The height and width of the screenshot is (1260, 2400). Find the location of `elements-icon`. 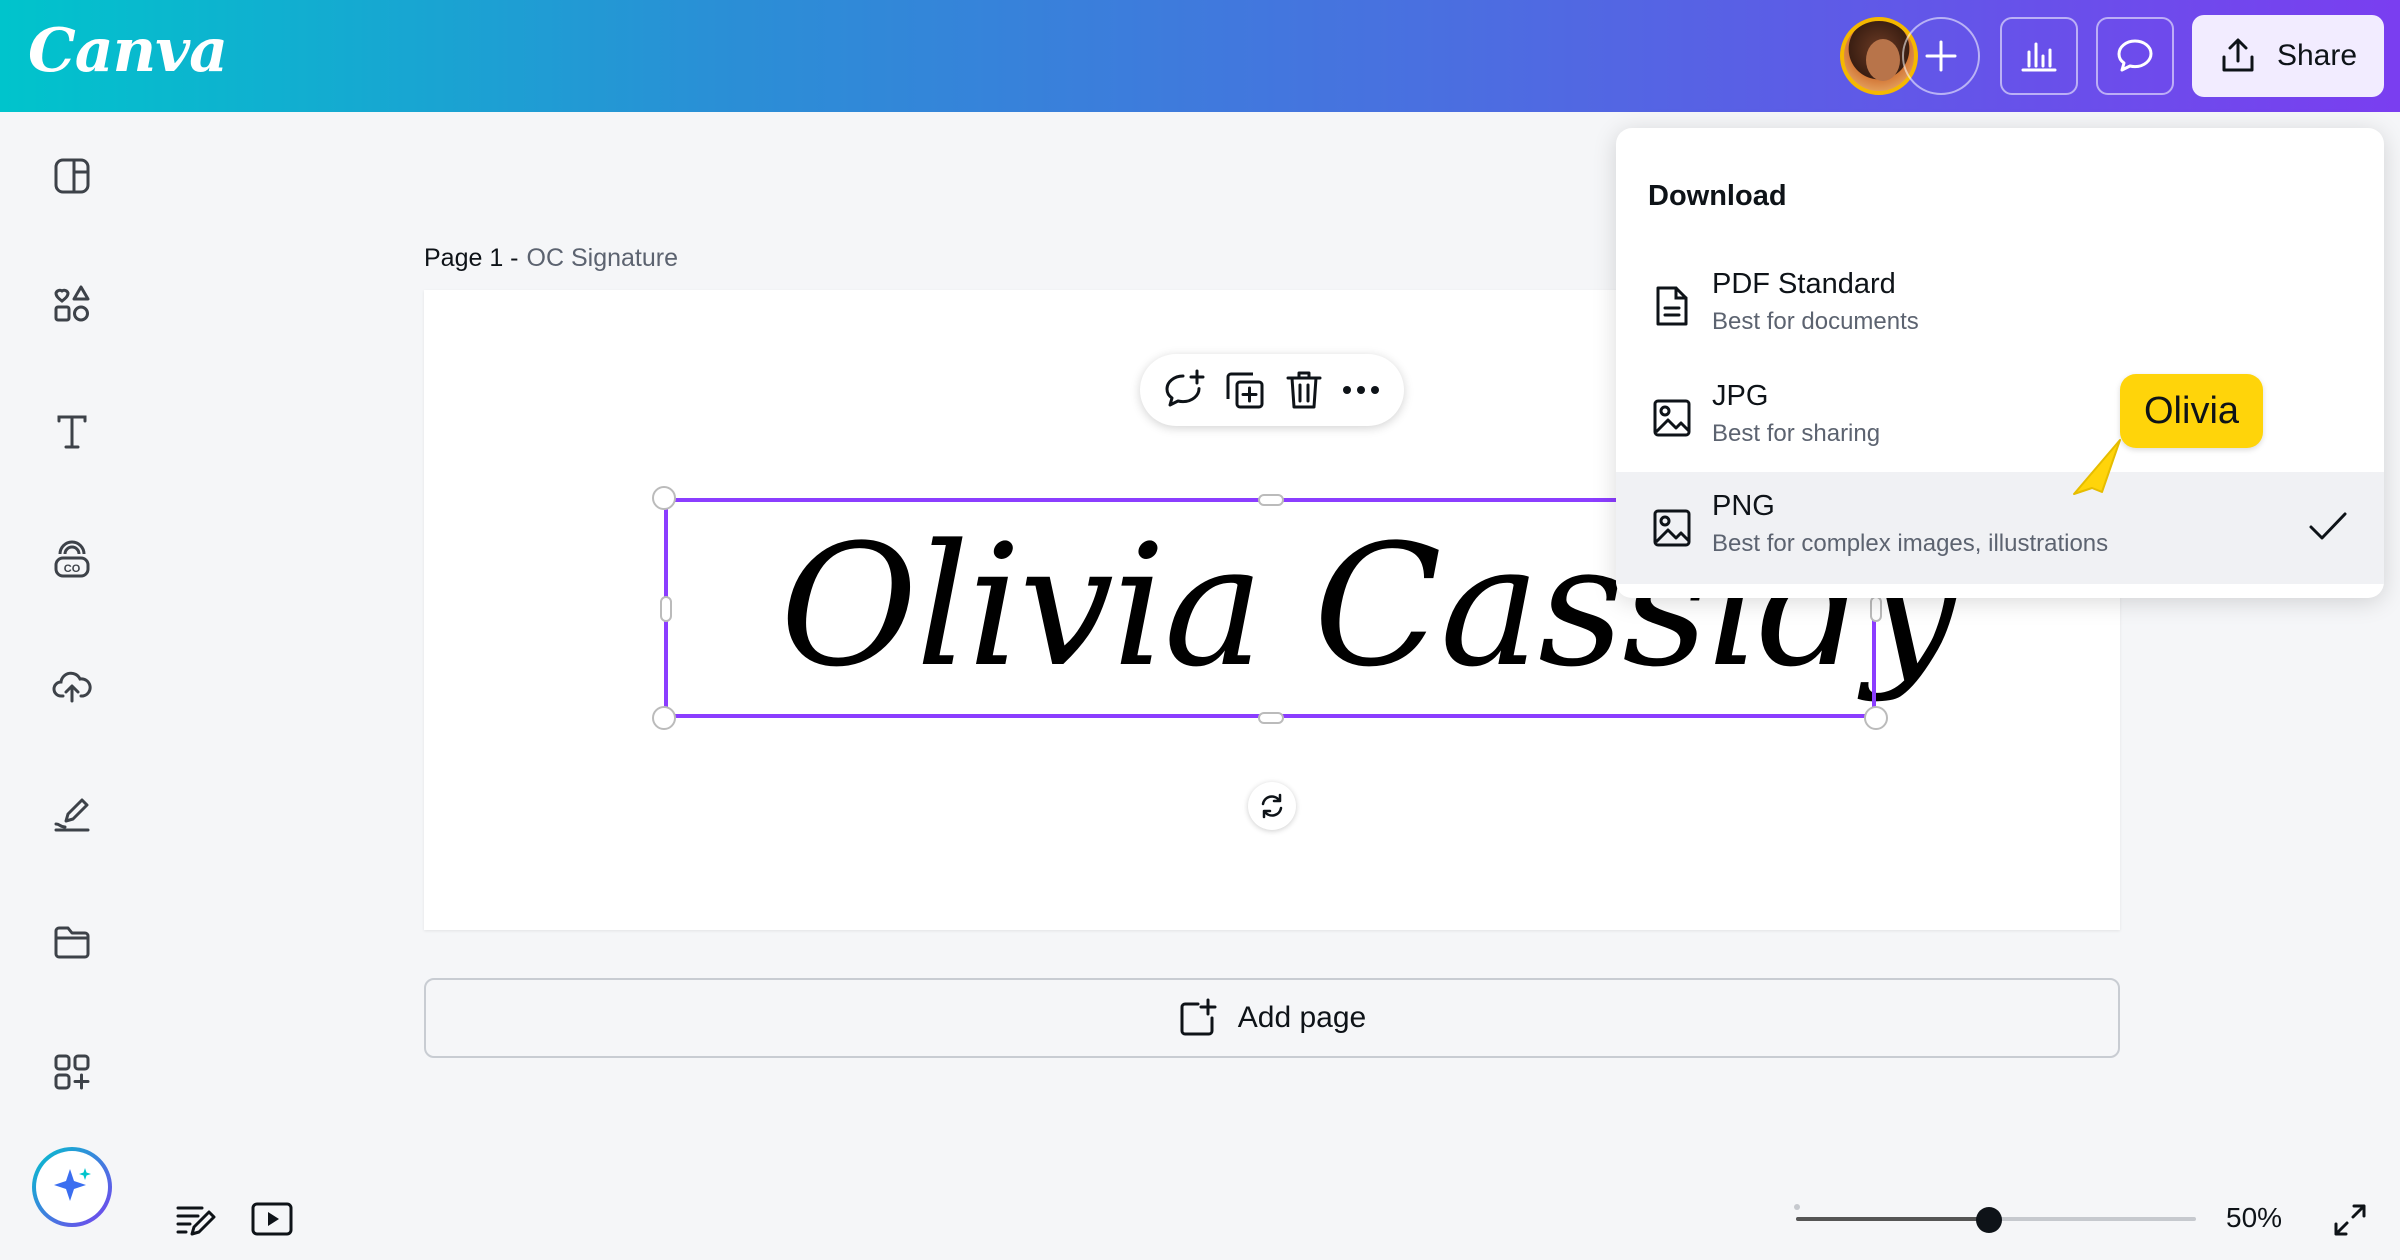

elements-icon is located at coordinates (72, 304).